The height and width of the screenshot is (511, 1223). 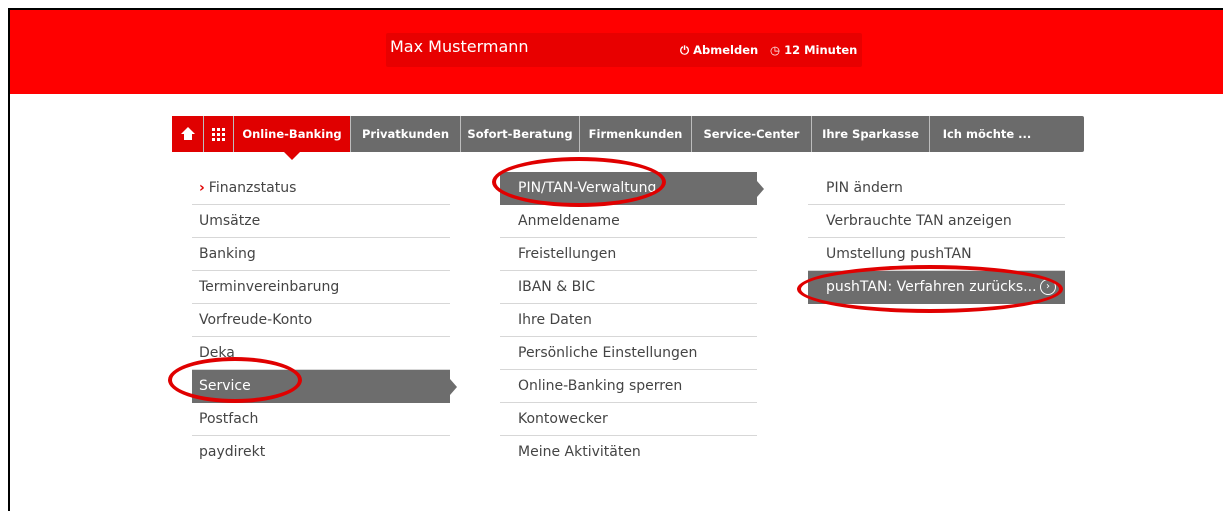 I want to click on logout-label: Abmelden, so click(x=726, y=50).